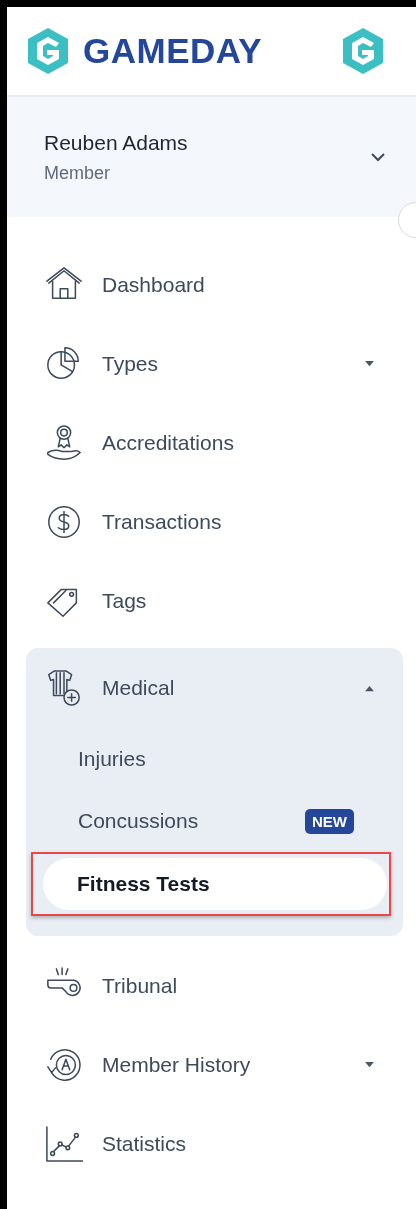 Image resolution: width=416 pixels, height=1209 pixels. Describe the element at coordinates (131, 363) in the screenshot. I see `menu-label: Types` at that location.